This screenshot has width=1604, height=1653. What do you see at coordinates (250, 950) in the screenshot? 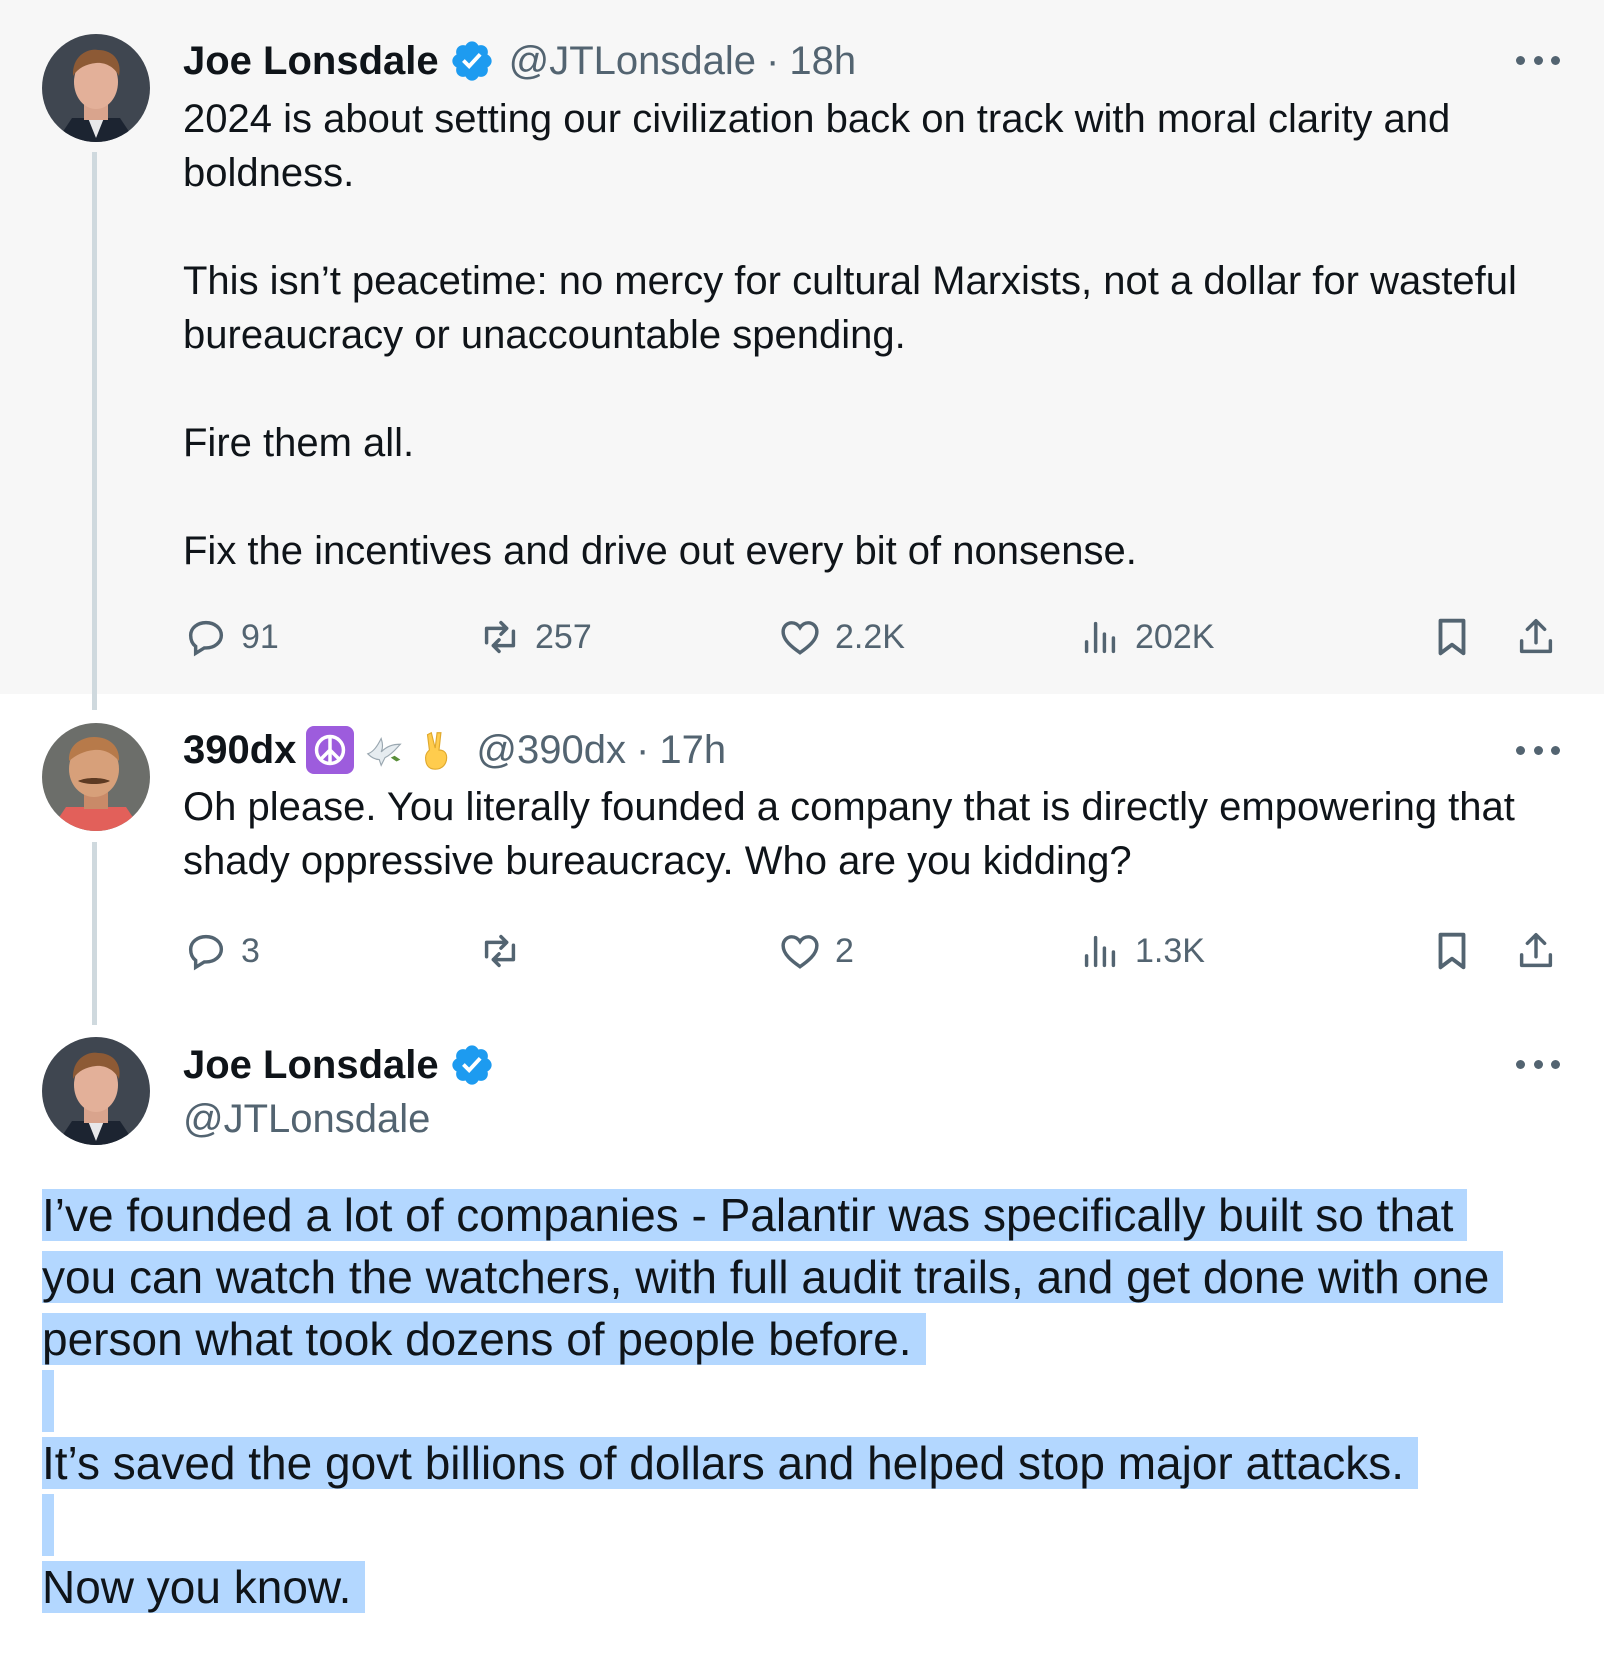
I see `reply-count: 3` at bounding box center [250, 950].